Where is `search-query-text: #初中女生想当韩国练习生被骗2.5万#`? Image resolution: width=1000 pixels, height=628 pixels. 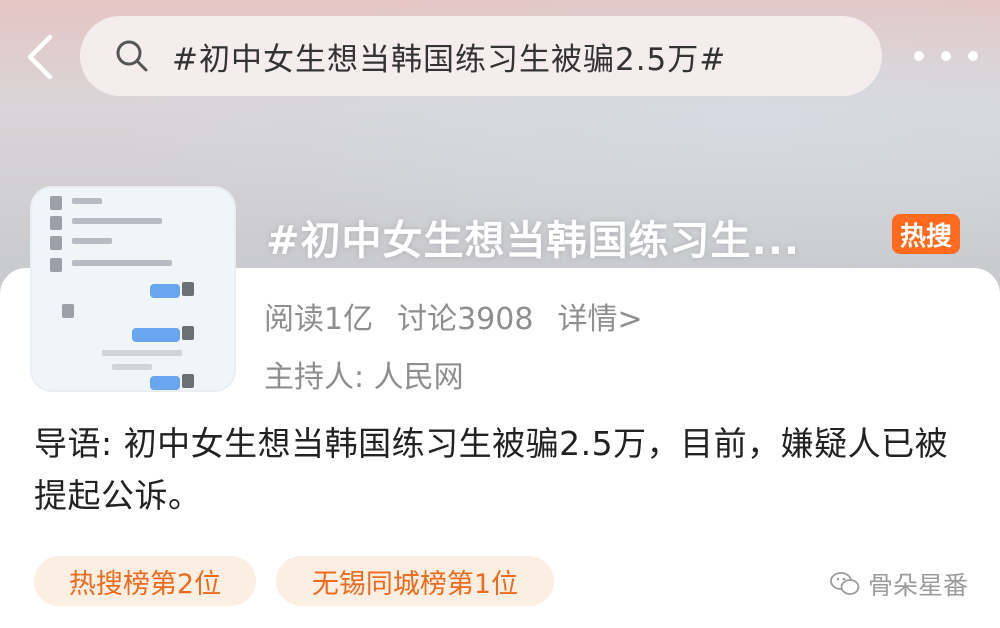 search-query-text: #初中女生想当韩国练习生被骗2.5万# is located at coordinates (449, 59).